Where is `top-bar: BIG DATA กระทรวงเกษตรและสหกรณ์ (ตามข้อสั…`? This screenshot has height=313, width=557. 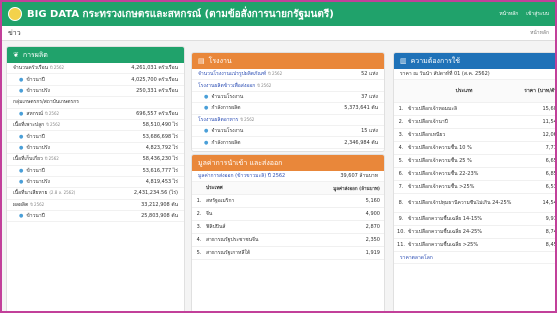 top-bar: BIG DATA กระทรวงเกษตรและสหกรณ์ (ตามข้อสั… is located at coordinates (278, 14).